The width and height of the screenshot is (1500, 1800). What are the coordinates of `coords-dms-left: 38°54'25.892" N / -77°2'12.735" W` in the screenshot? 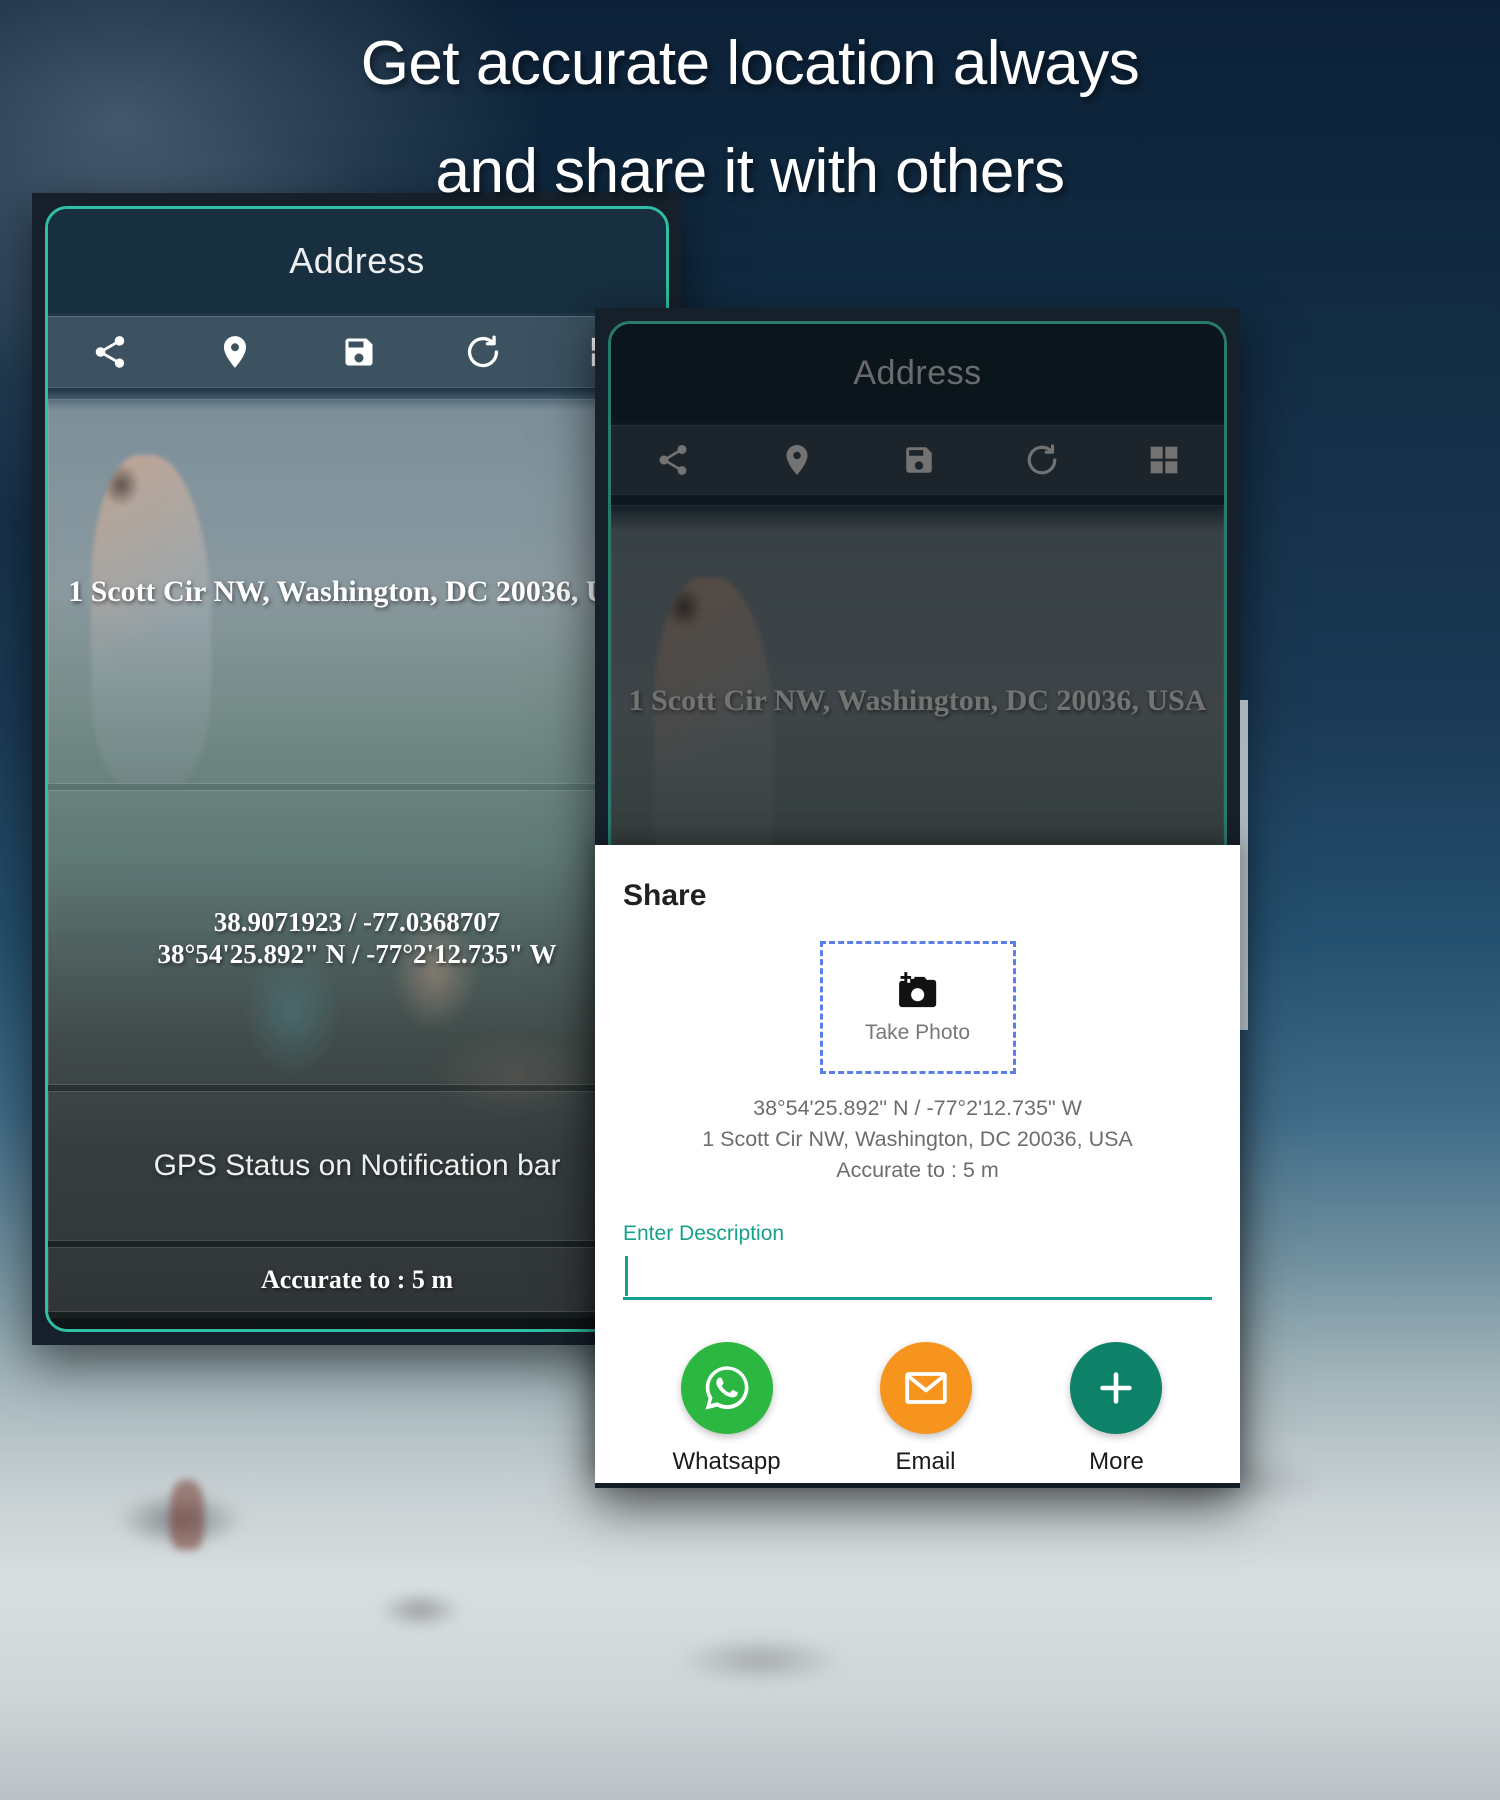 It's located at (357, 953).